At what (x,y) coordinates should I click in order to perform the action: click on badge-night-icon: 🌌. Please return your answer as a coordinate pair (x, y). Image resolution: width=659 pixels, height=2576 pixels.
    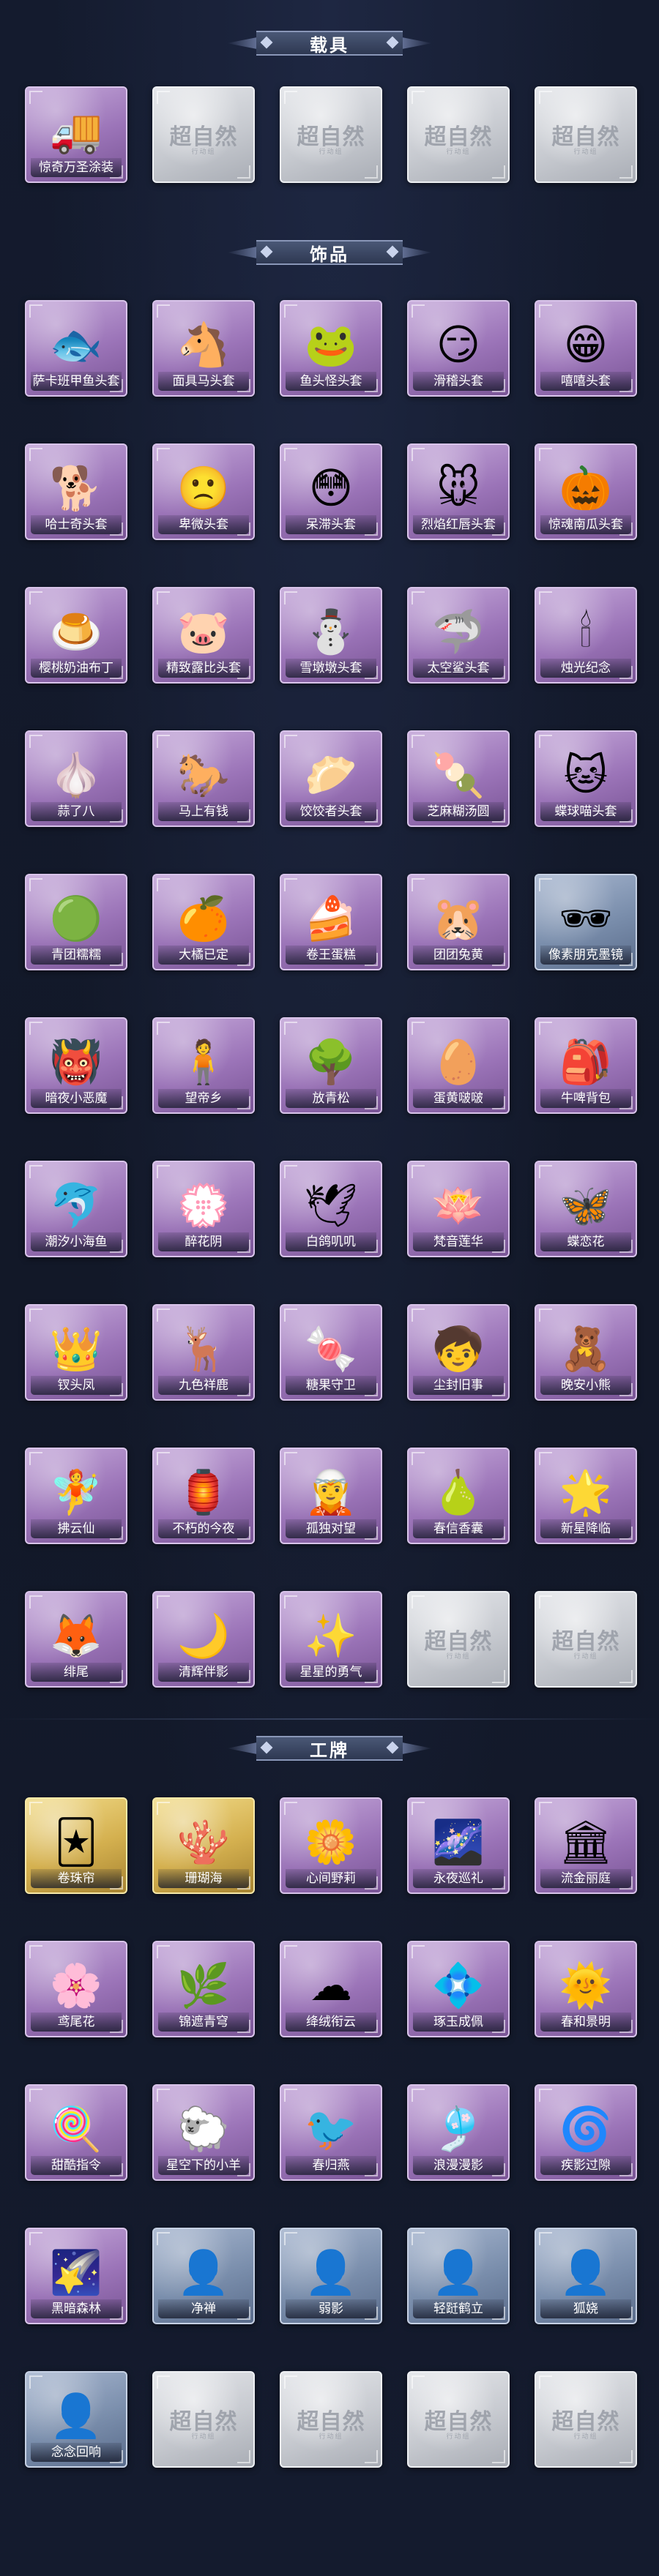
    Looking at the image, I should click on (458, 1841).